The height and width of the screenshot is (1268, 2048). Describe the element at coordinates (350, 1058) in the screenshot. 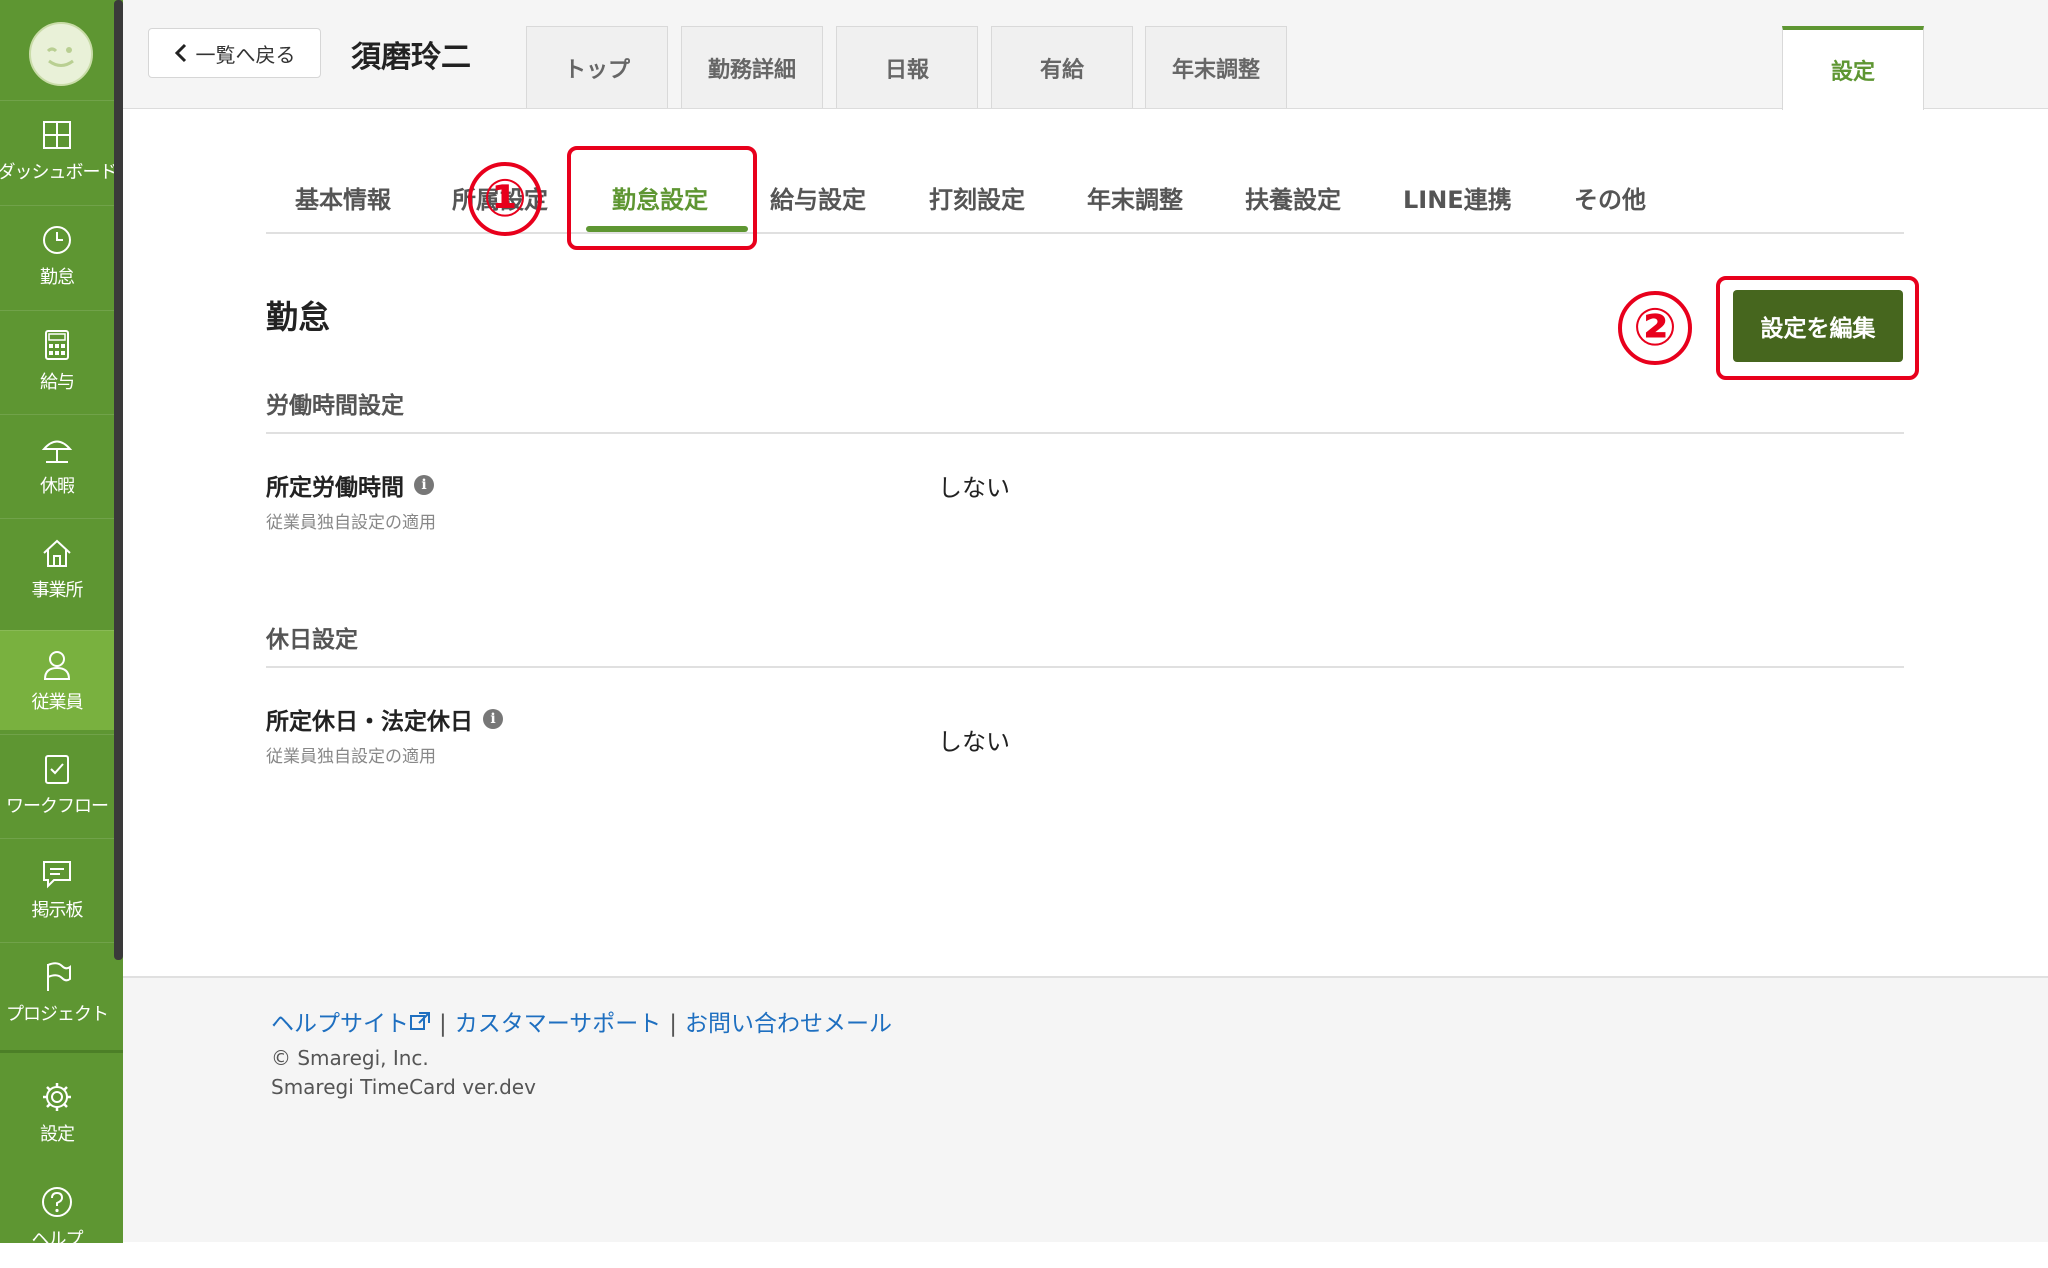

I see `copyright: © Smaregi, Inc.` at that location.